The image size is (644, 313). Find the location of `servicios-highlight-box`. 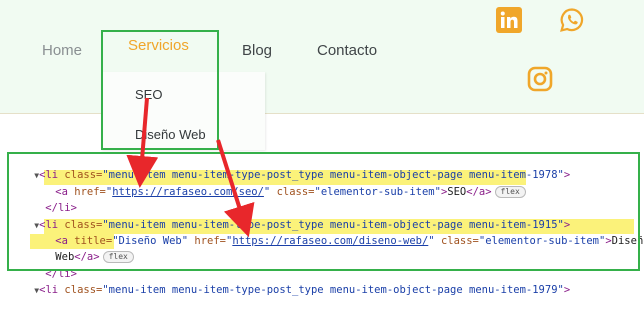

servicios-highlight-box is located at coordinates (160, 90).